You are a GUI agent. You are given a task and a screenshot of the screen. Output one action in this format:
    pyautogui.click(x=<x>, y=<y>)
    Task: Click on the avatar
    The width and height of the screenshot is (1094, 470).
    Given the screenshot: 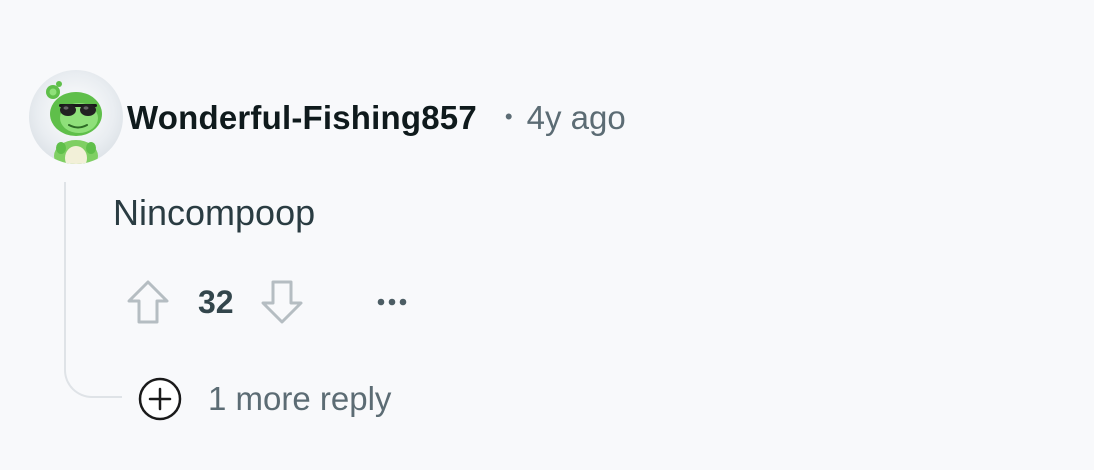 What is the action you would take?
    pyautogui.click(x=76, y=117)
    